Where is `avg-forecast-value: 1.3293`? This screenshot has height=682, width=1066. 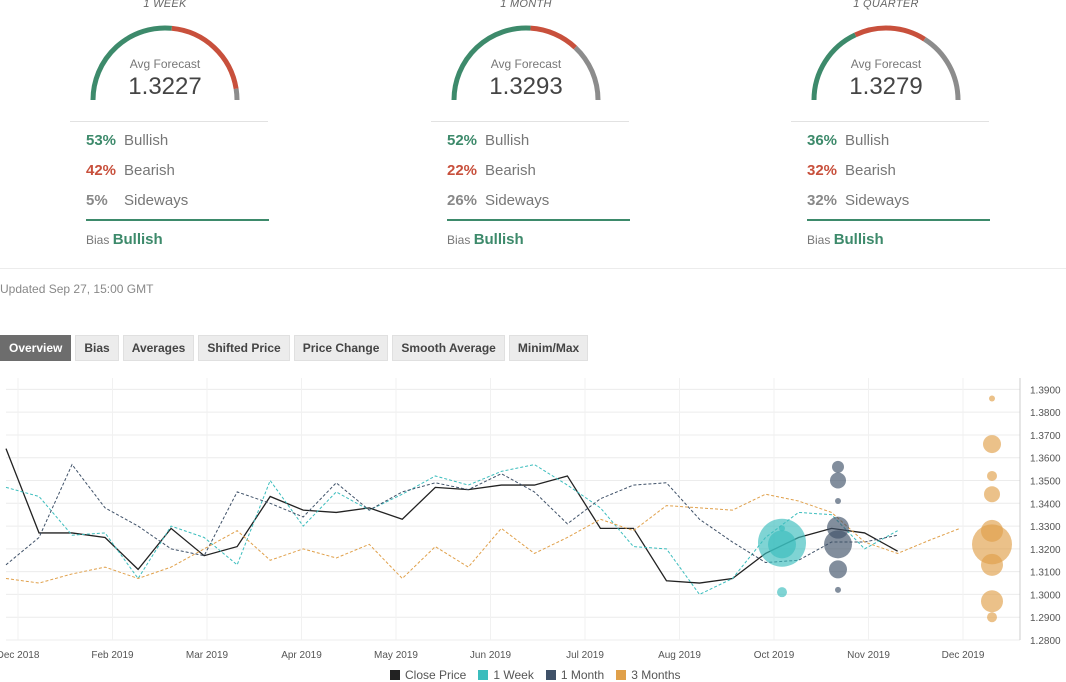
avg-forecast-value: 1.3293 is located at coordinates (526, 86).